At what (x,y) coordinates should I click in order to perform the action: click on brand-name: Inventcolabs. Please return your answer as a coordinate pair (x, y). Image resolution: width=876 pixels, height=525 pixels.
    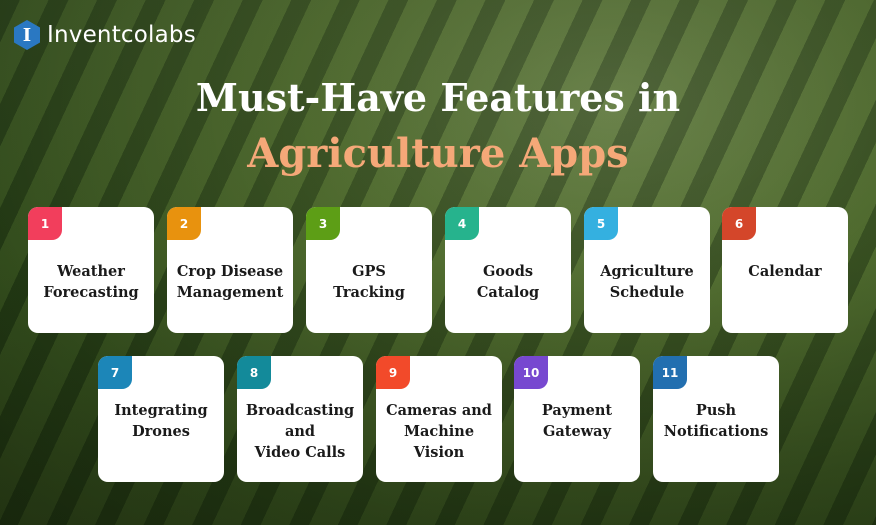
    Looking at the image, I should click on (121, 35).